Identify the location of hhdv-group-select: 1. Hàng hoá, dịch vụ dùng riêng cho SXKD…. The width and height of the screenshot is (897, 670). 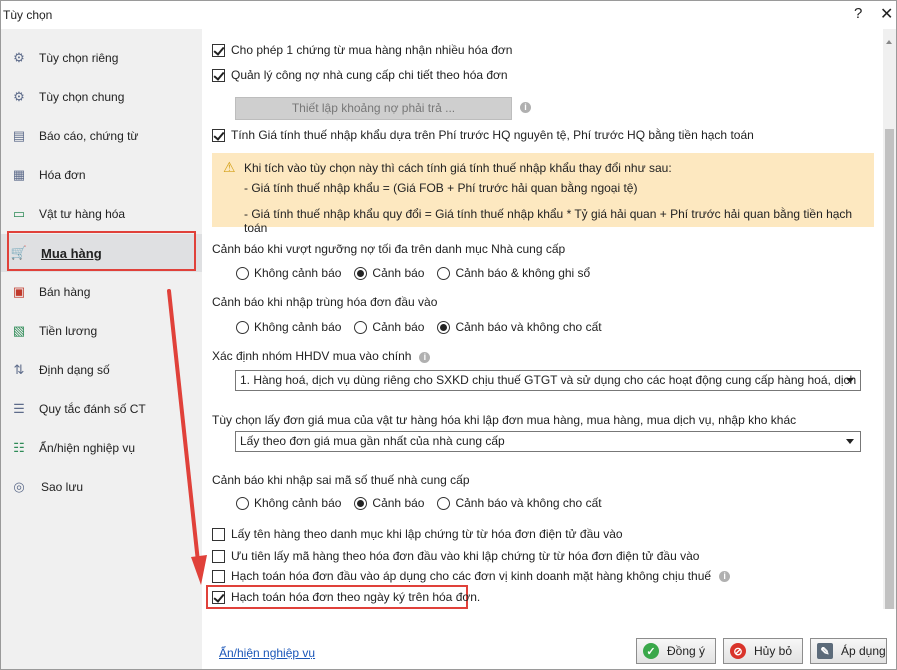
(548, 380).